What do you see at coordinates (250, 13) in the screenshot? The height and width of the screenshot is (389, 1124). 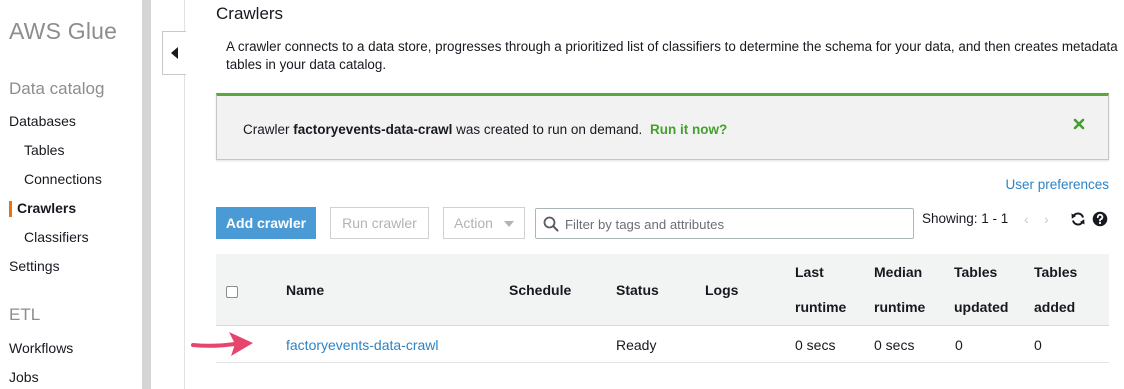 I see `page-title: Crawlers` at bounding box center [250, 13].